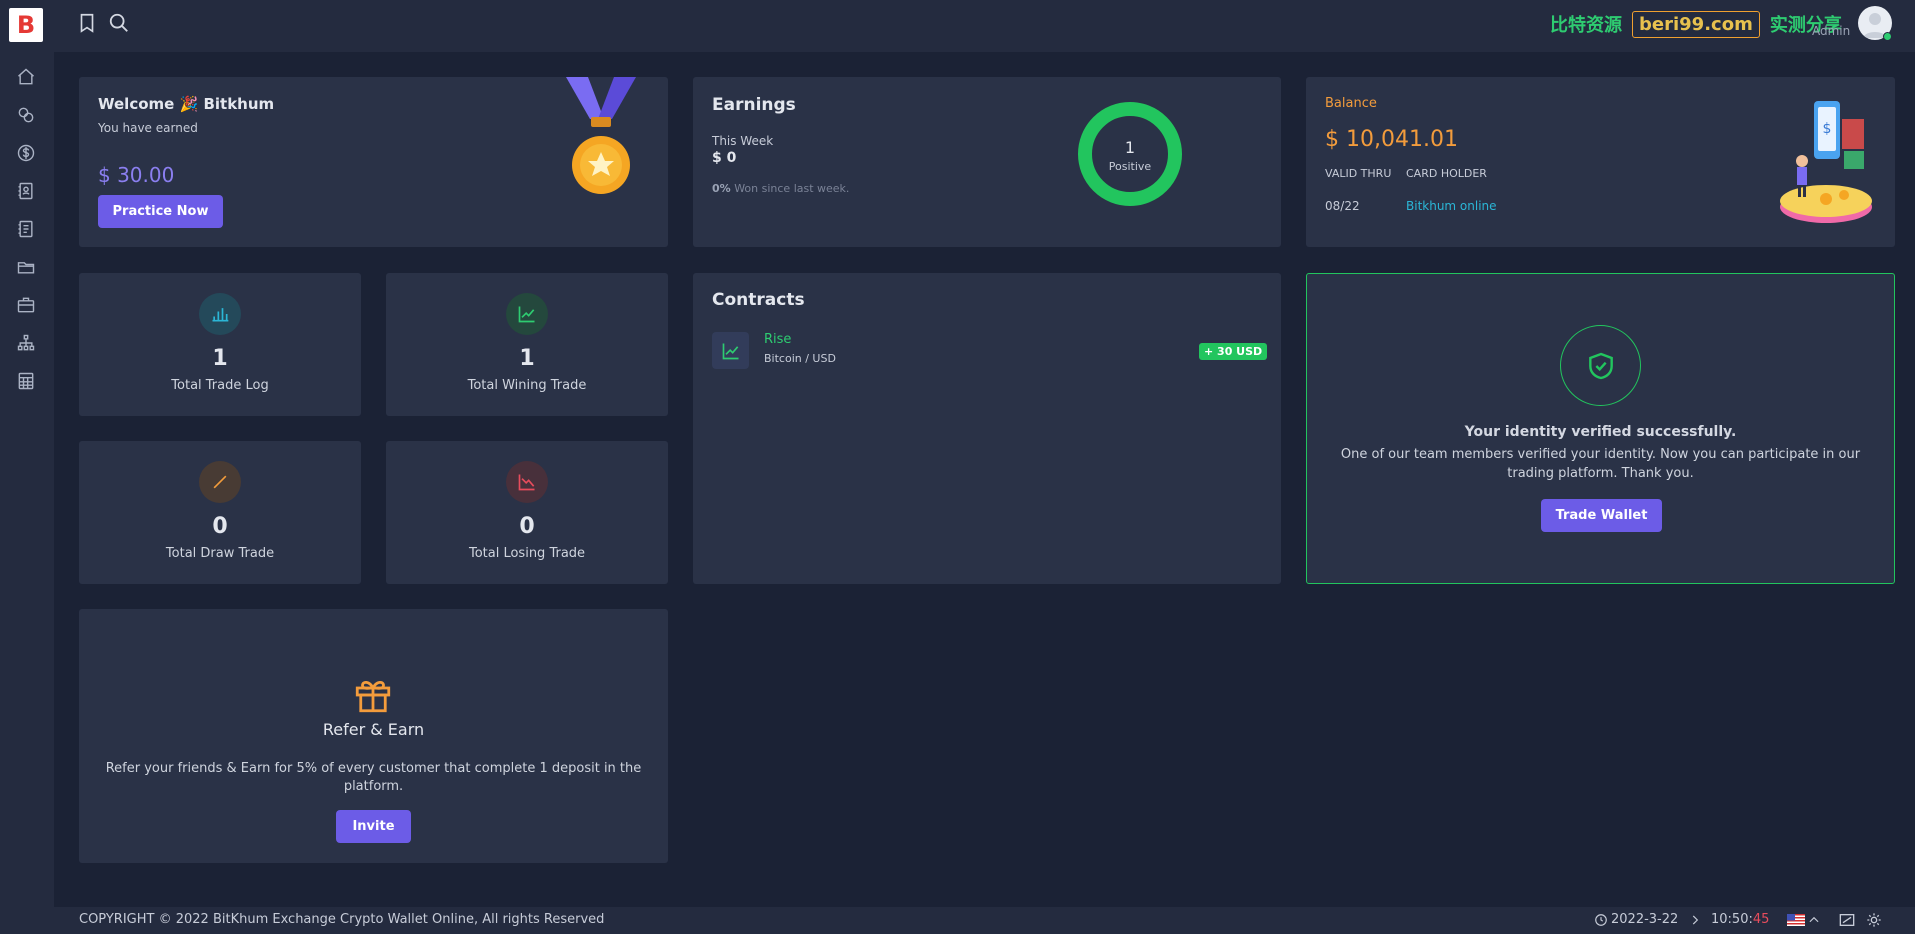  What do you see at coordinates (1130, 147) in the screenshot?
I see `donut-value: 1` at bounding box center [1130, 147].